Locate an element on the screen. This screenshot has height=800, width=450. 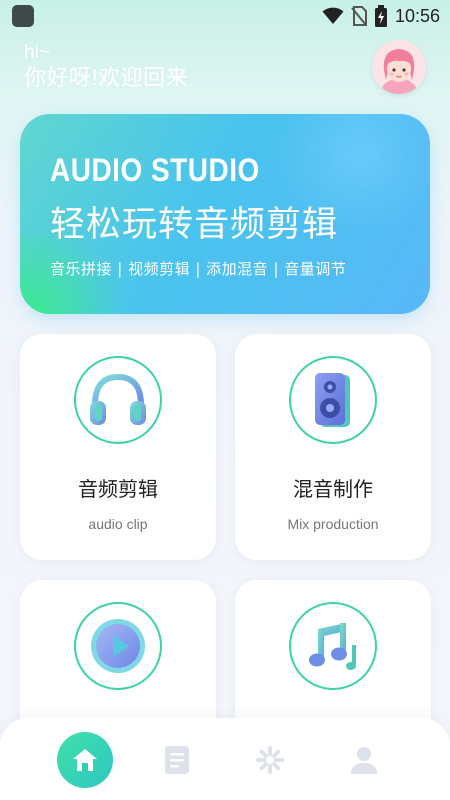
user-icon is located at coordinates (364, 760).